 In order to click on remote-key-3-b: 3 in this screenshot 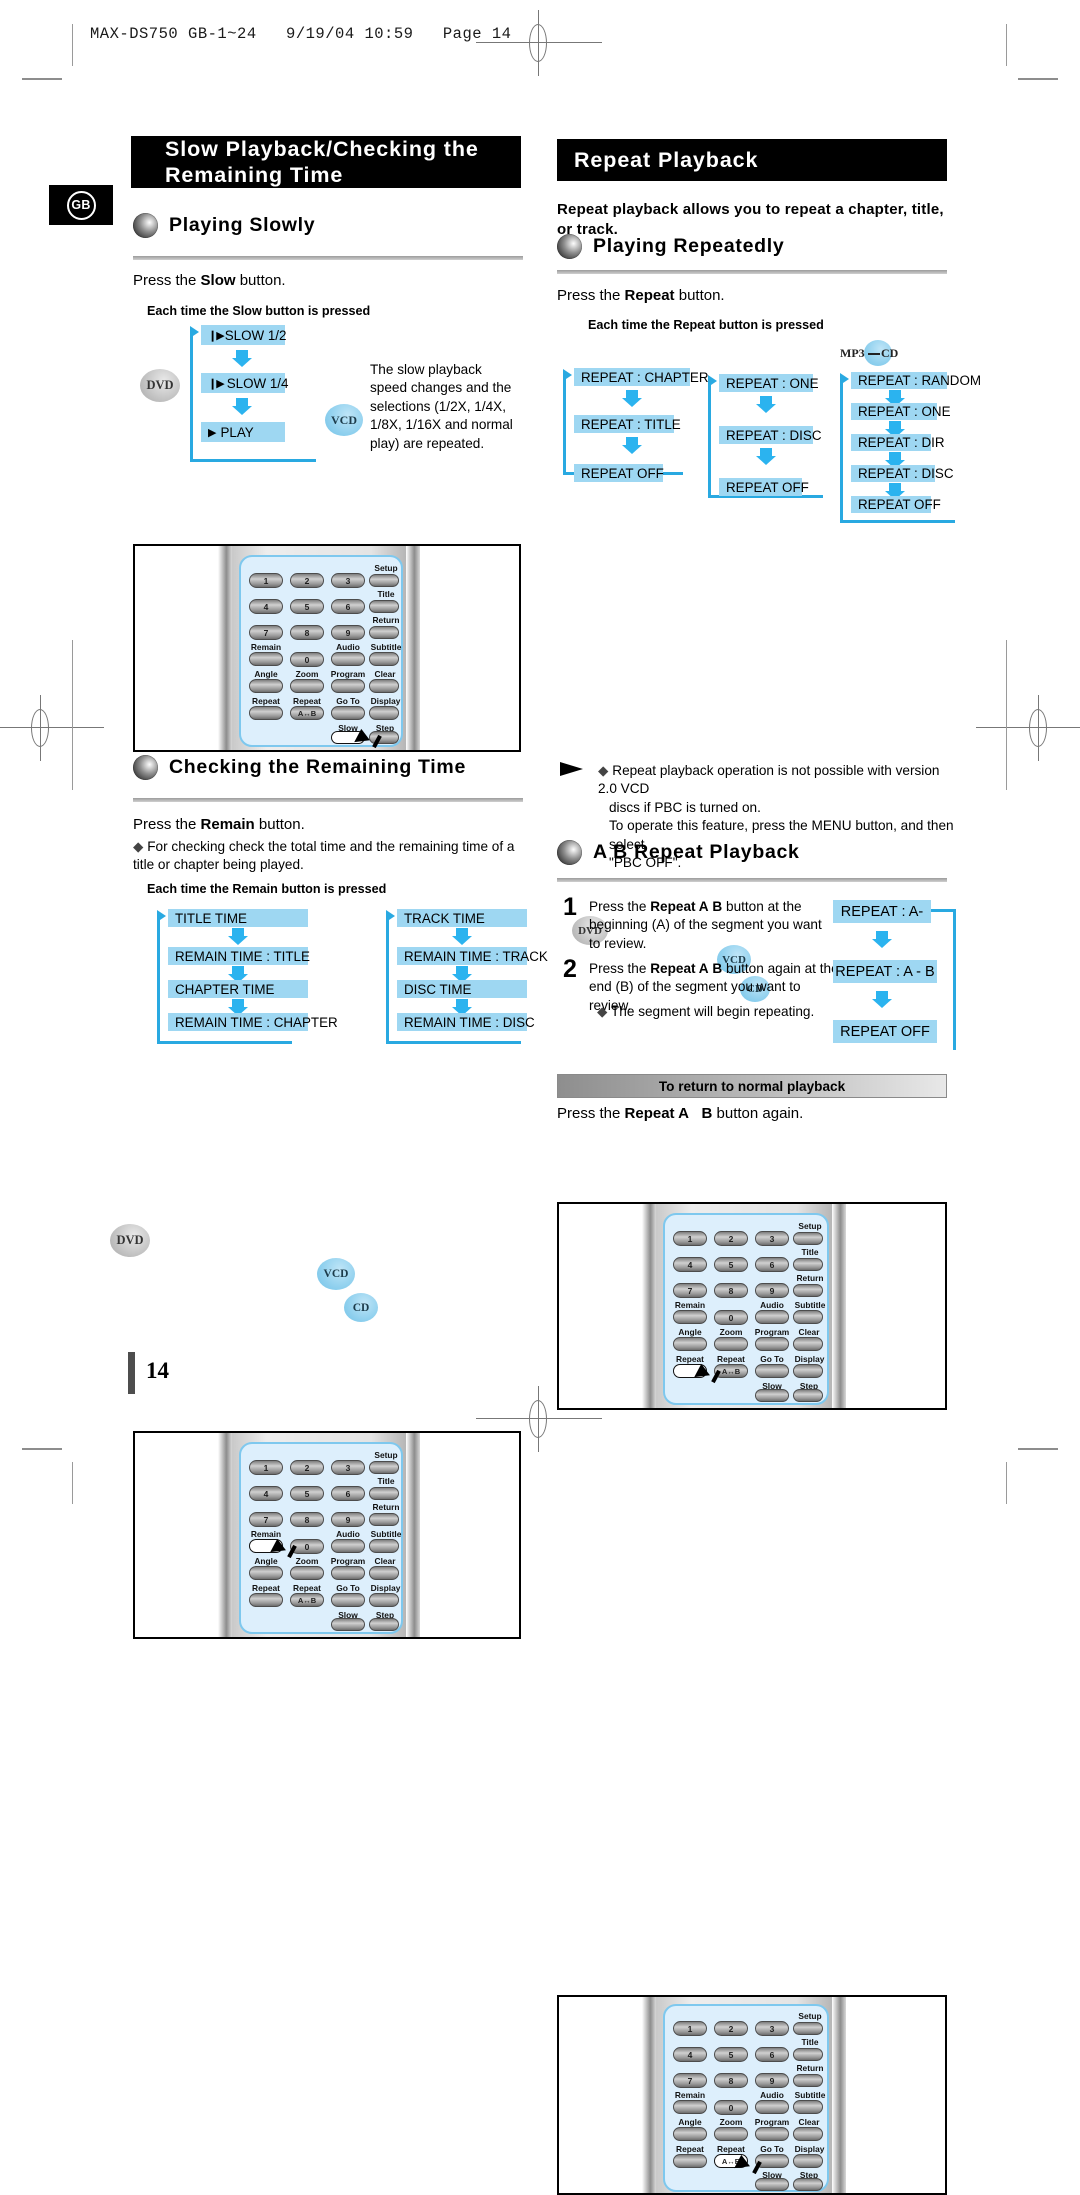, I will do `click(348, 1467)`.